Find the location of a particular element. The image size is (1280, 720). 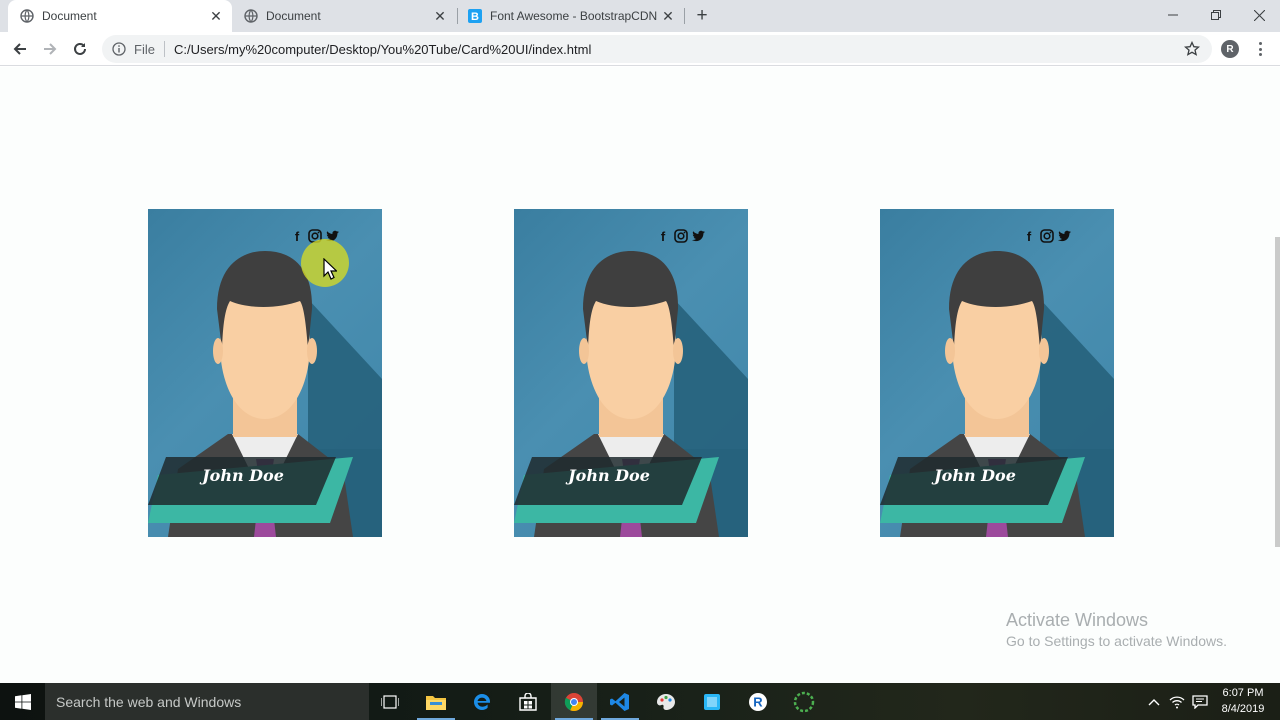

forward-button is located at coordinates (50, 49).